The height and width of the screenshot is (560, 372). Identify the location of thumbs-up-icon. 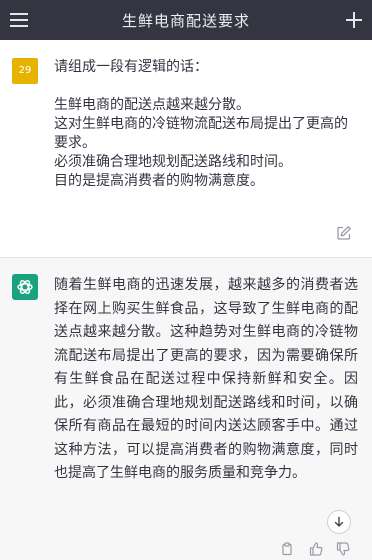
(316, 548).